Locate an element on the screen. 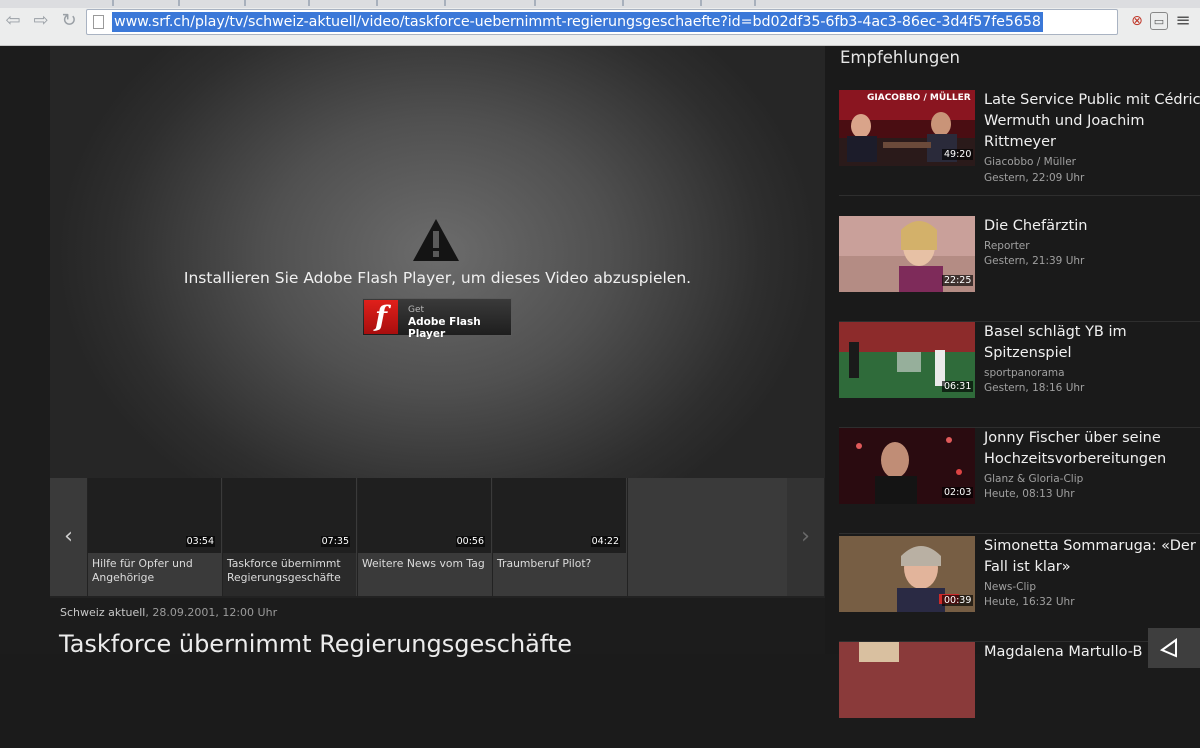  duration-badge: 04:22 is located at coordinates (605, 541).